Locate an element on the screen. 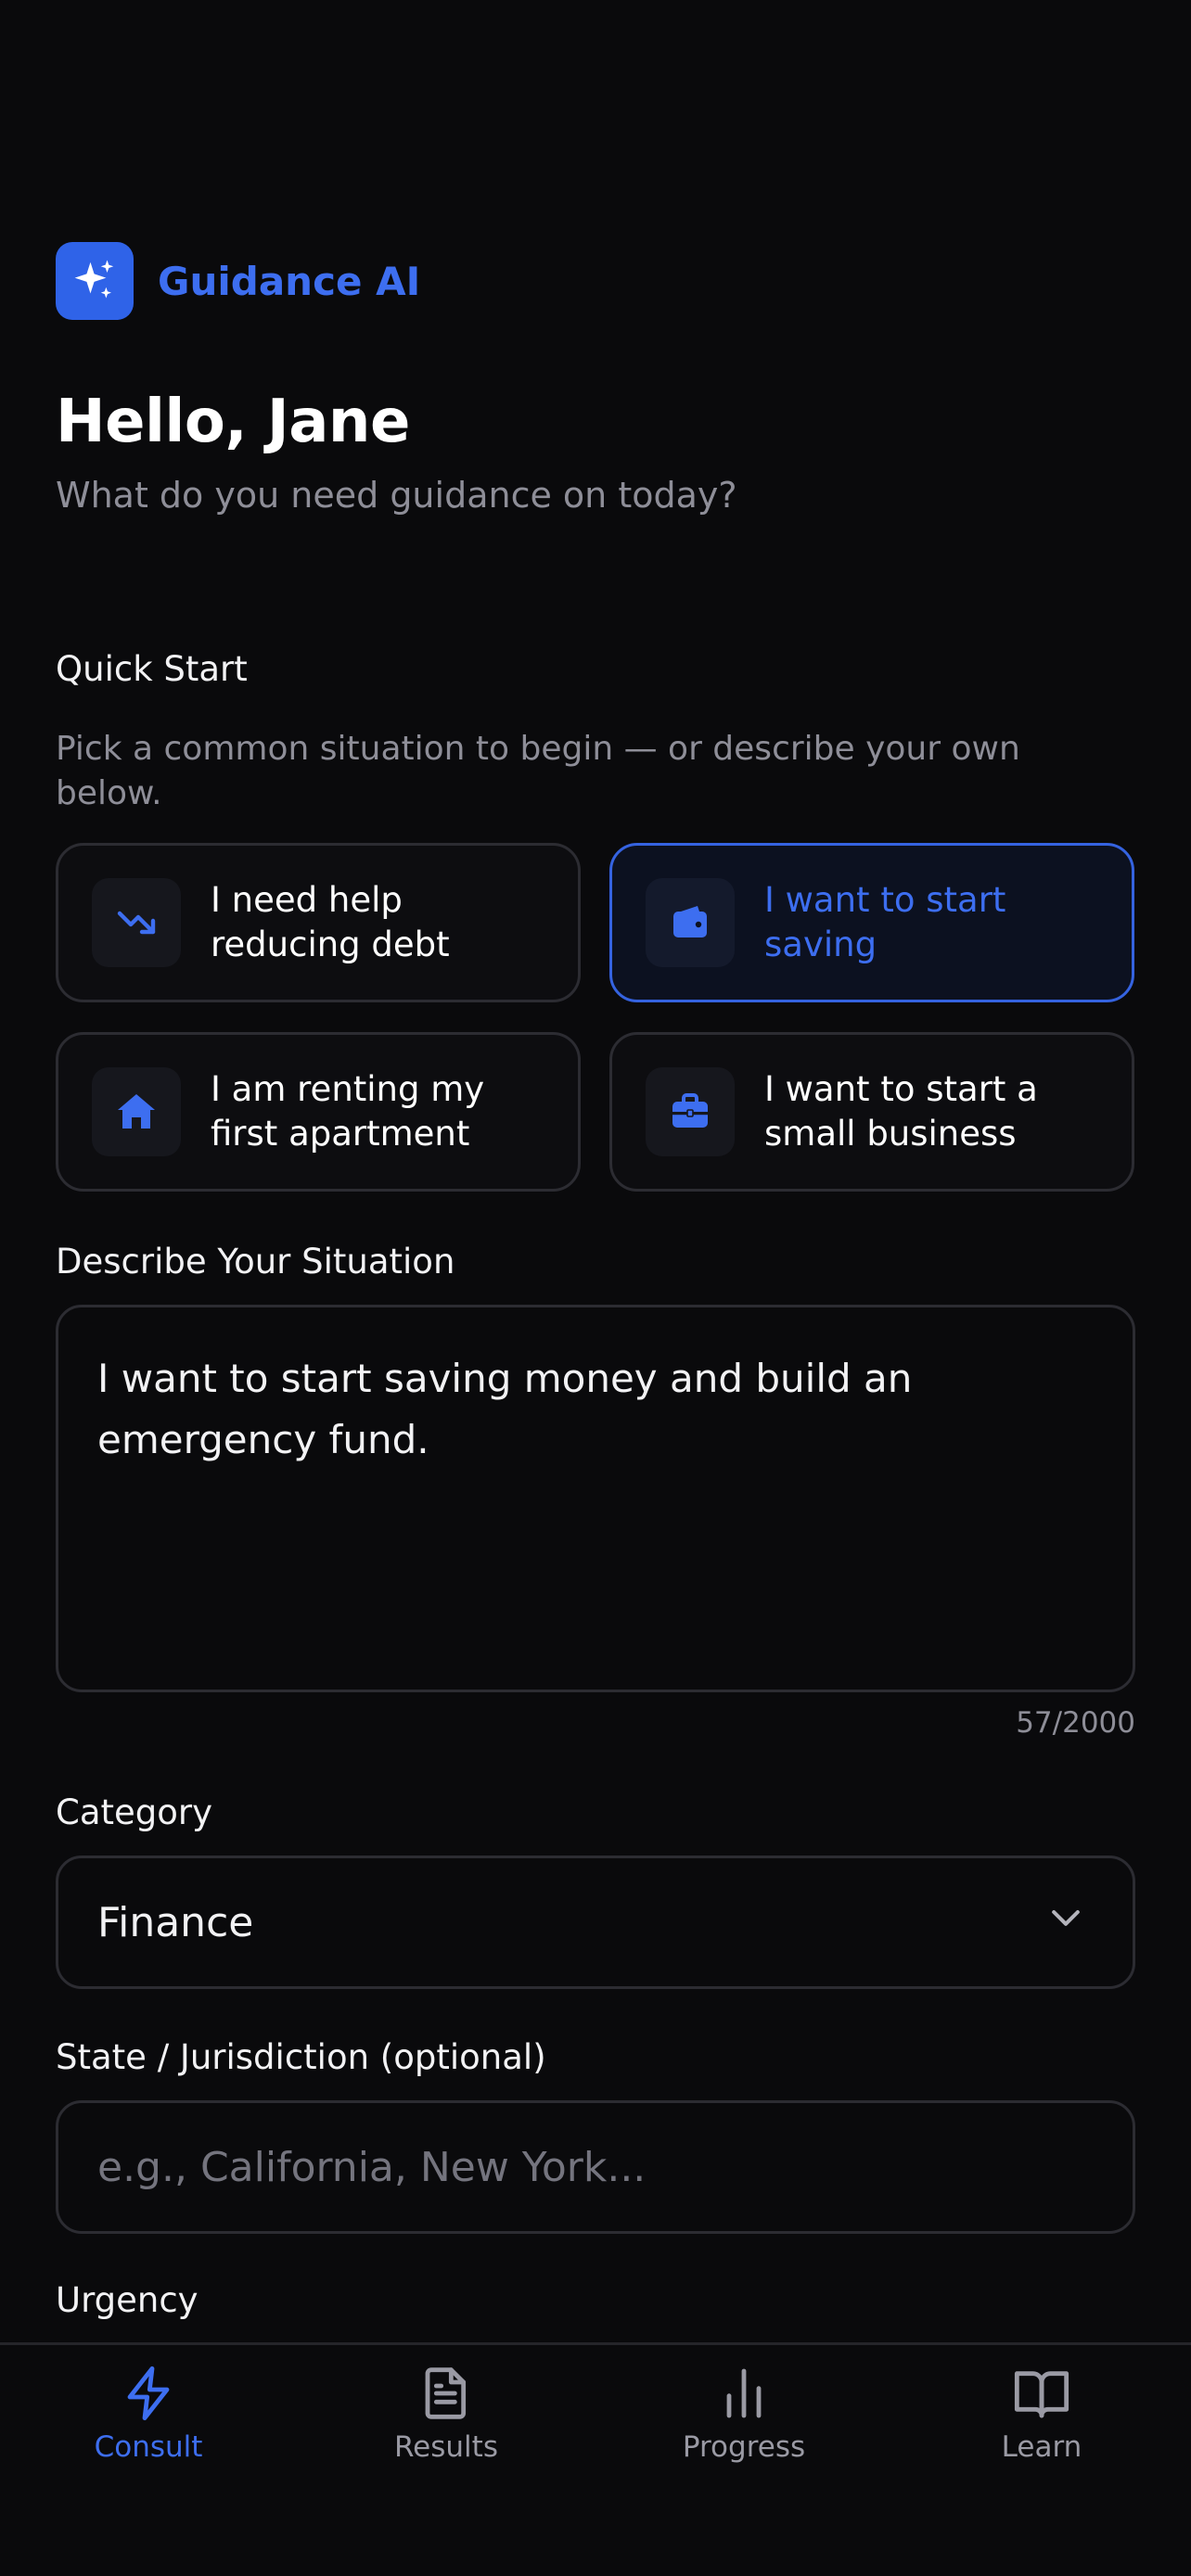 The width and height of the screenshot is (1191, 2576). quick-start-option-label: I want to start saving is located at coordinates (885, 922).